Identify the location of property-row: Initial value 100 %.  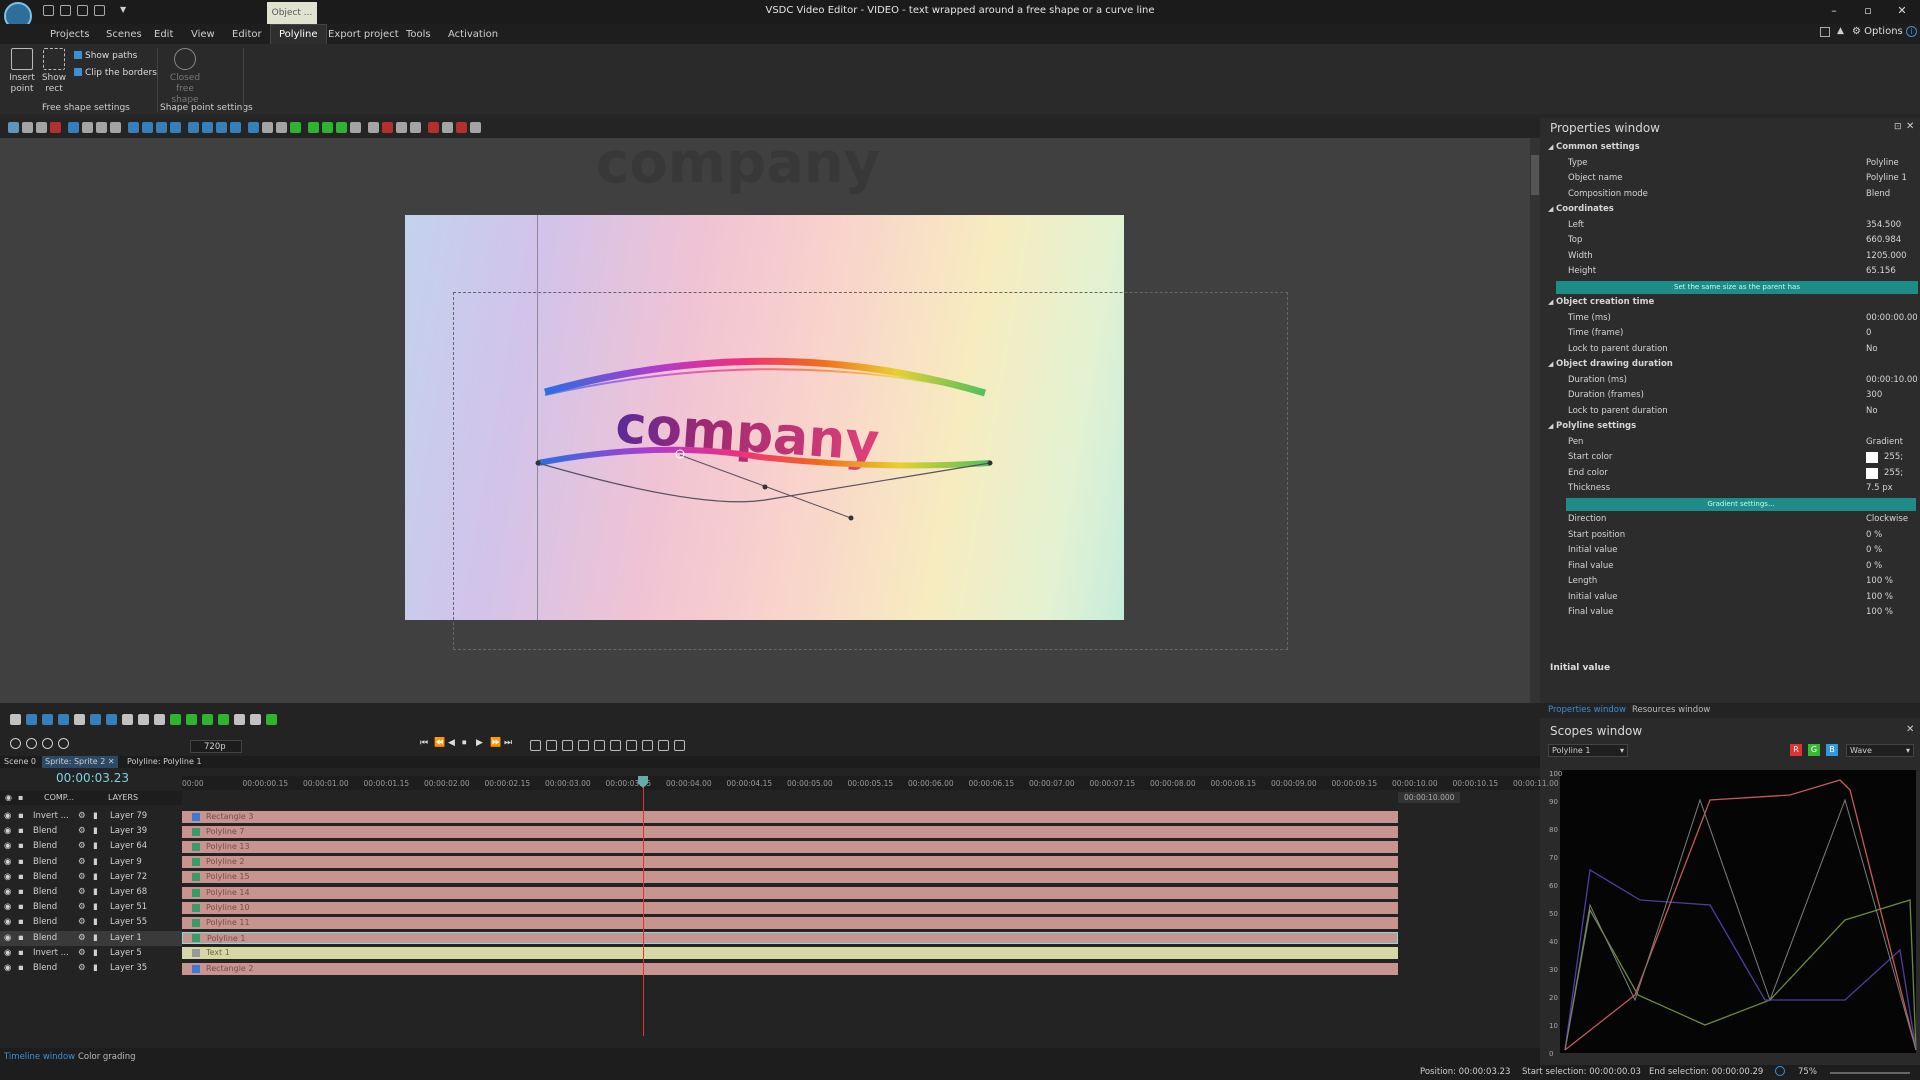
(1734, 597).